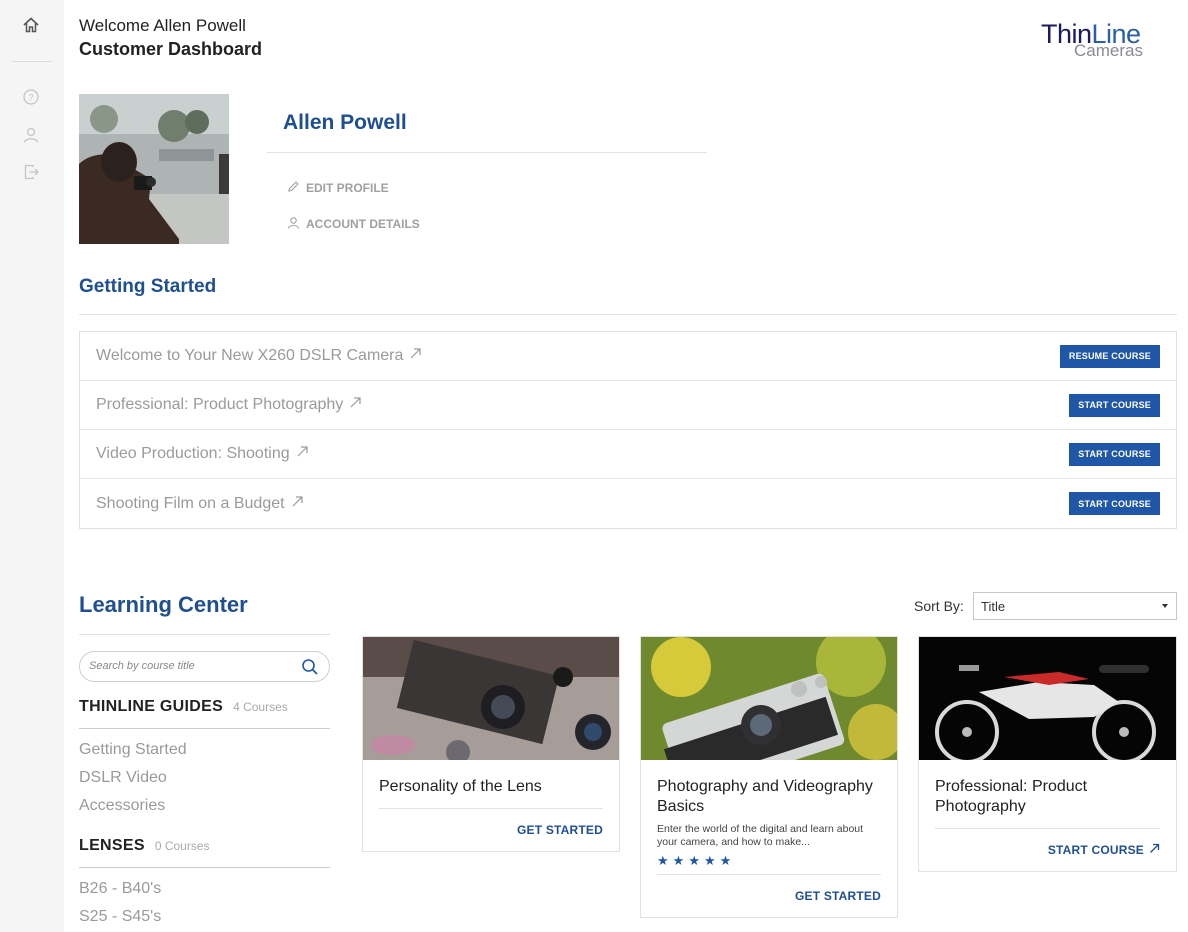  Describe the element at coordinates (133, 750) in the screenshot. I see `category-item: Getting Started` at that location.